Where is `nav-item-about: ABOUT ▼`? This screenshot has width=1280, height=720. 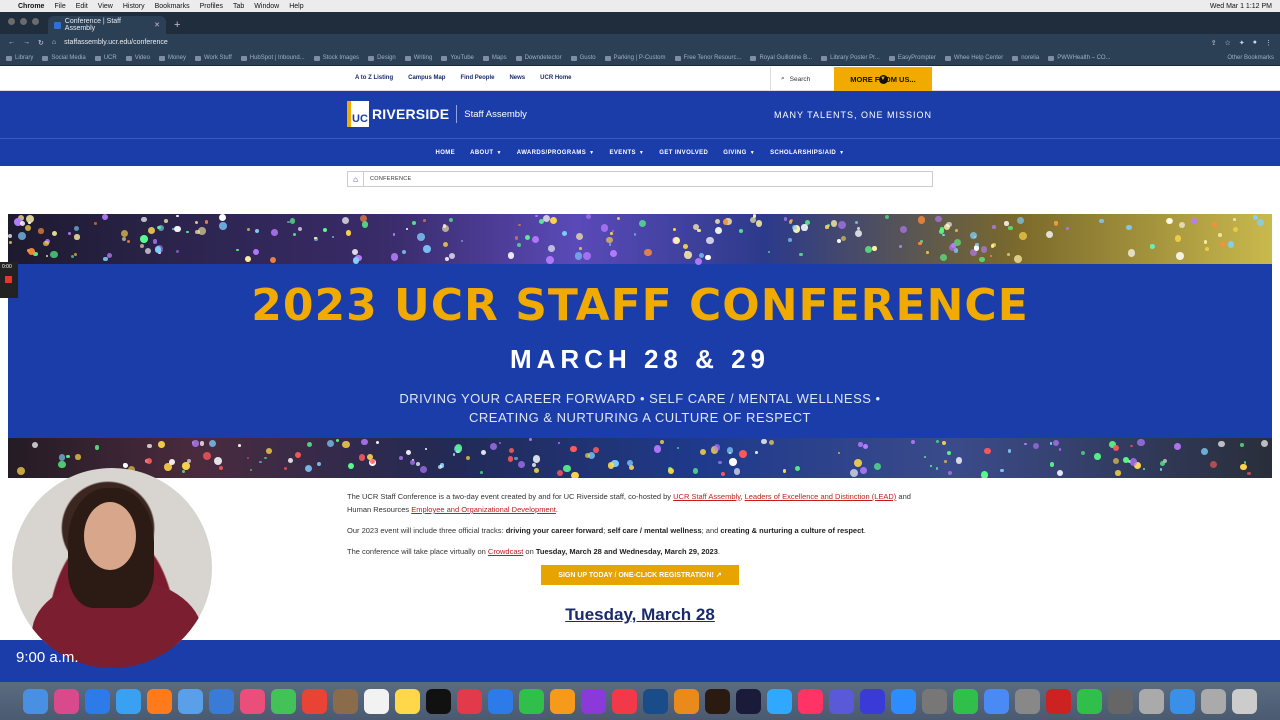
nav-item-about: ABOUT ▼ is located at coordinates (486, 153).